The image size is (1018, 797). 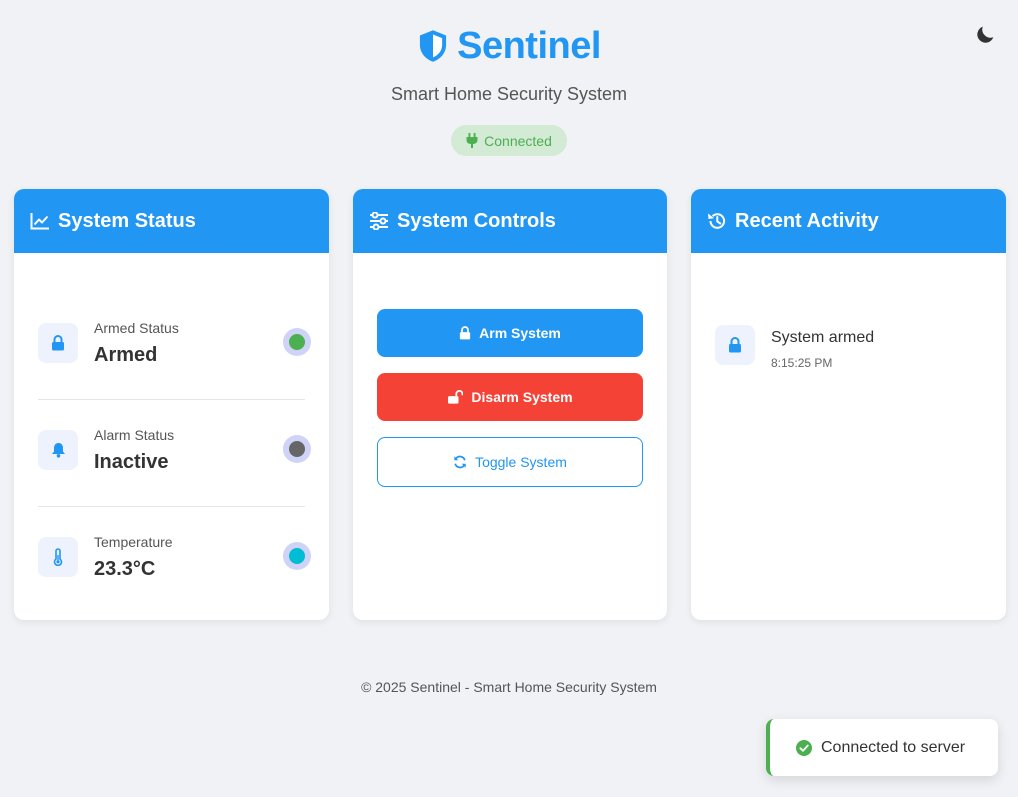 I want to click on arm-system-label: Arm System, so click(x=520, y=333).